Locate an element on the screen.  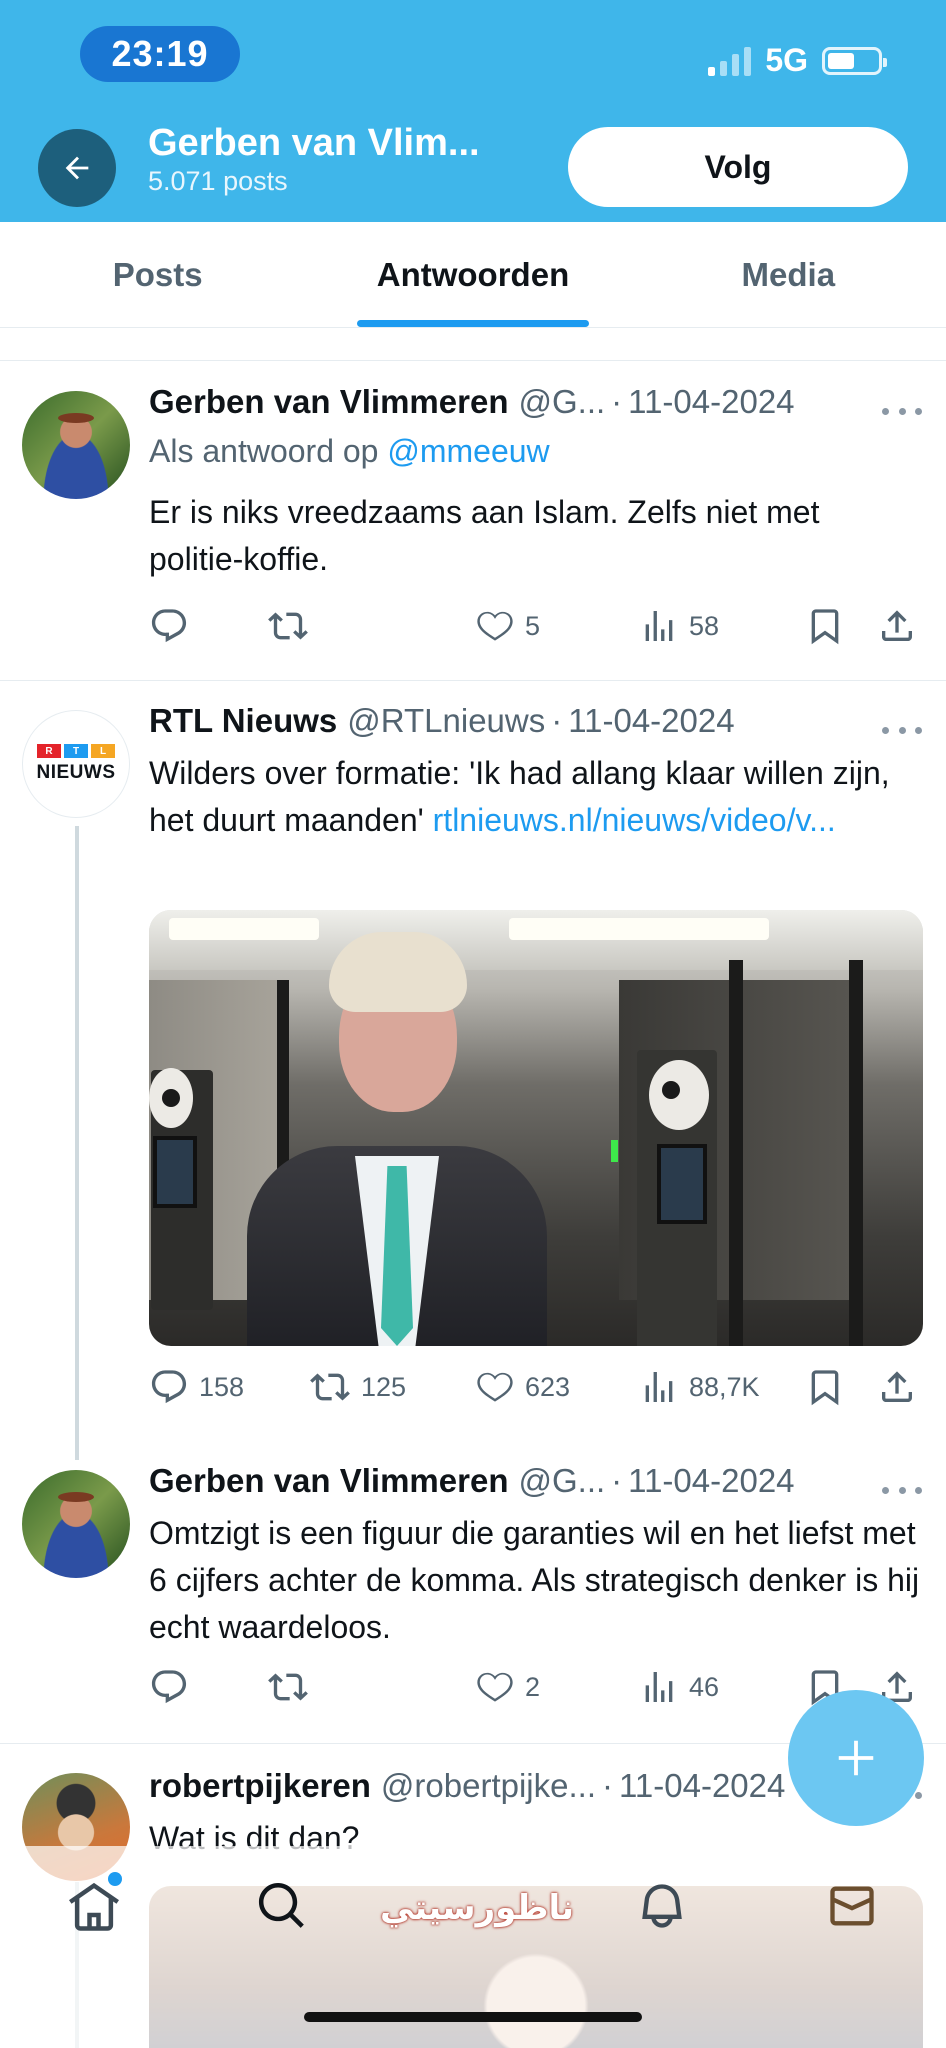
post-actions: 5 58 is located at coordinates (530, 626).